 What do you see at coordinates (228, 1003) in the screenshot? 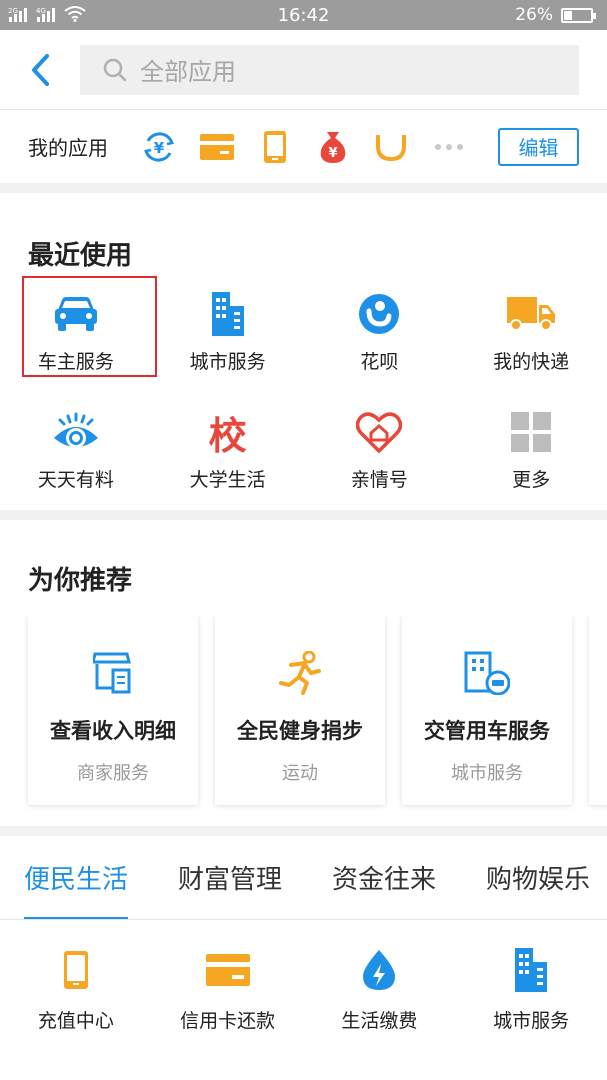
I see `service-credit-card: 信用卡还款` at bounding box center [228, 1003].